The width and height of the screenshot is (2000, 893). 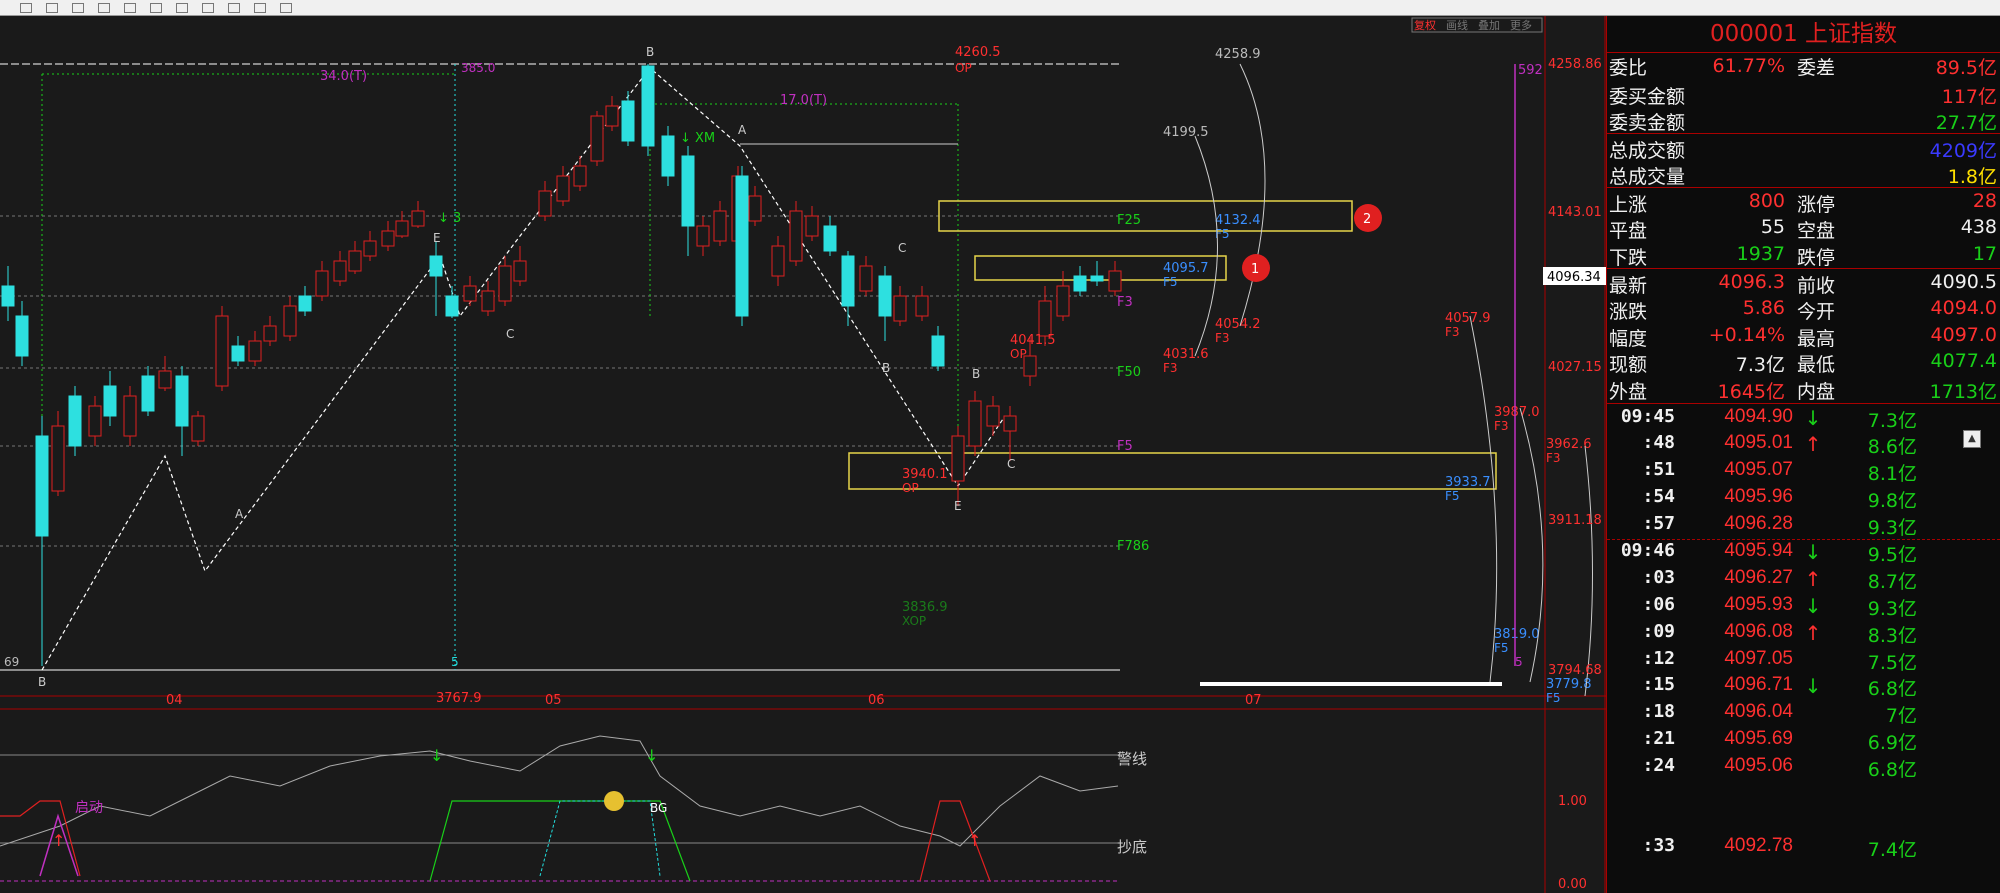 What do you see at coordinates (1803, 472) in the screenshot?
I see `tick-row: :51 4095.07 8.1亿` at bounding box center [1803, 472].